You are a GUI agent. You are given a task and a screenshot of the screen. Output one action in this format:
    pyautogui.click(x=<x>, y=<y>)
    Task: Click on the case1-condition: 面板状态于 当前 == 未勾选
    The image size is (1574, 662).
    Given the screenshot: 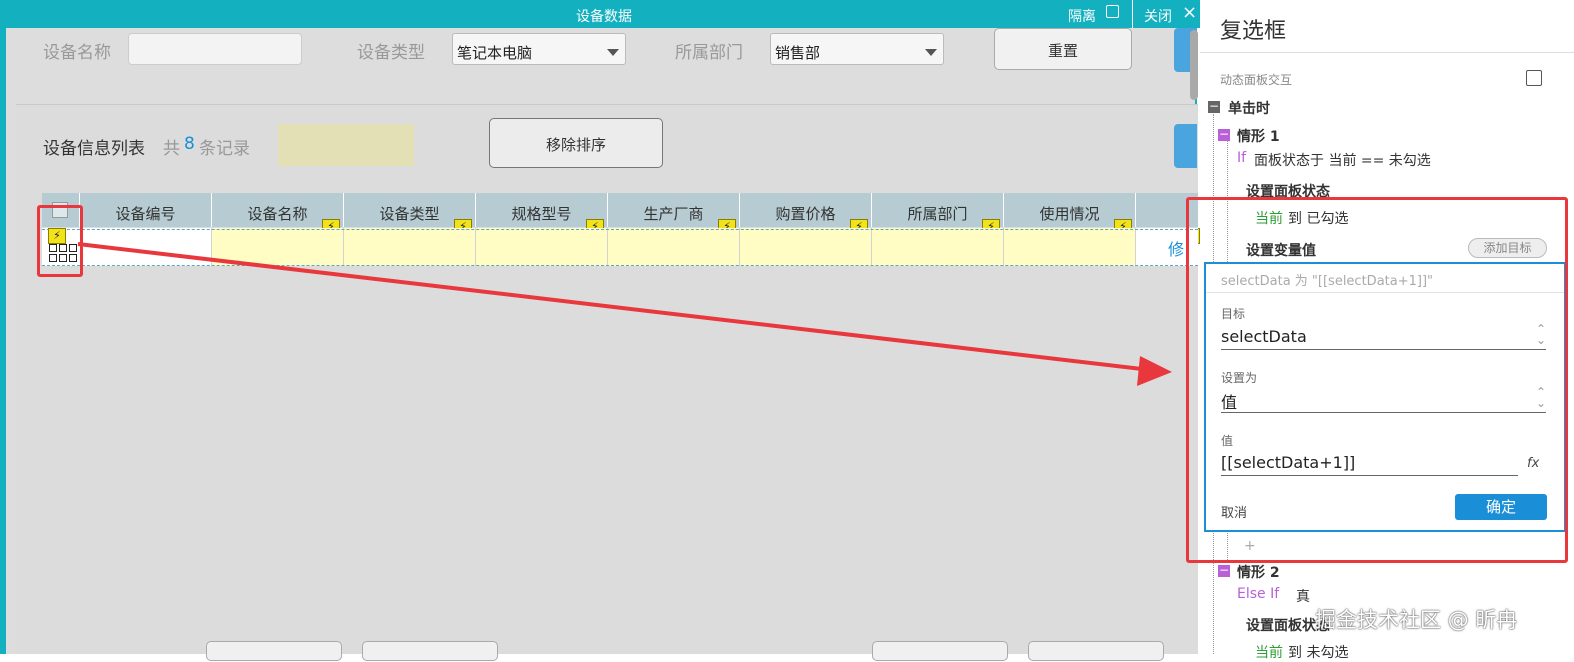 What is the action you would take?
    pyautogui.click(x=1342, y=161)
    